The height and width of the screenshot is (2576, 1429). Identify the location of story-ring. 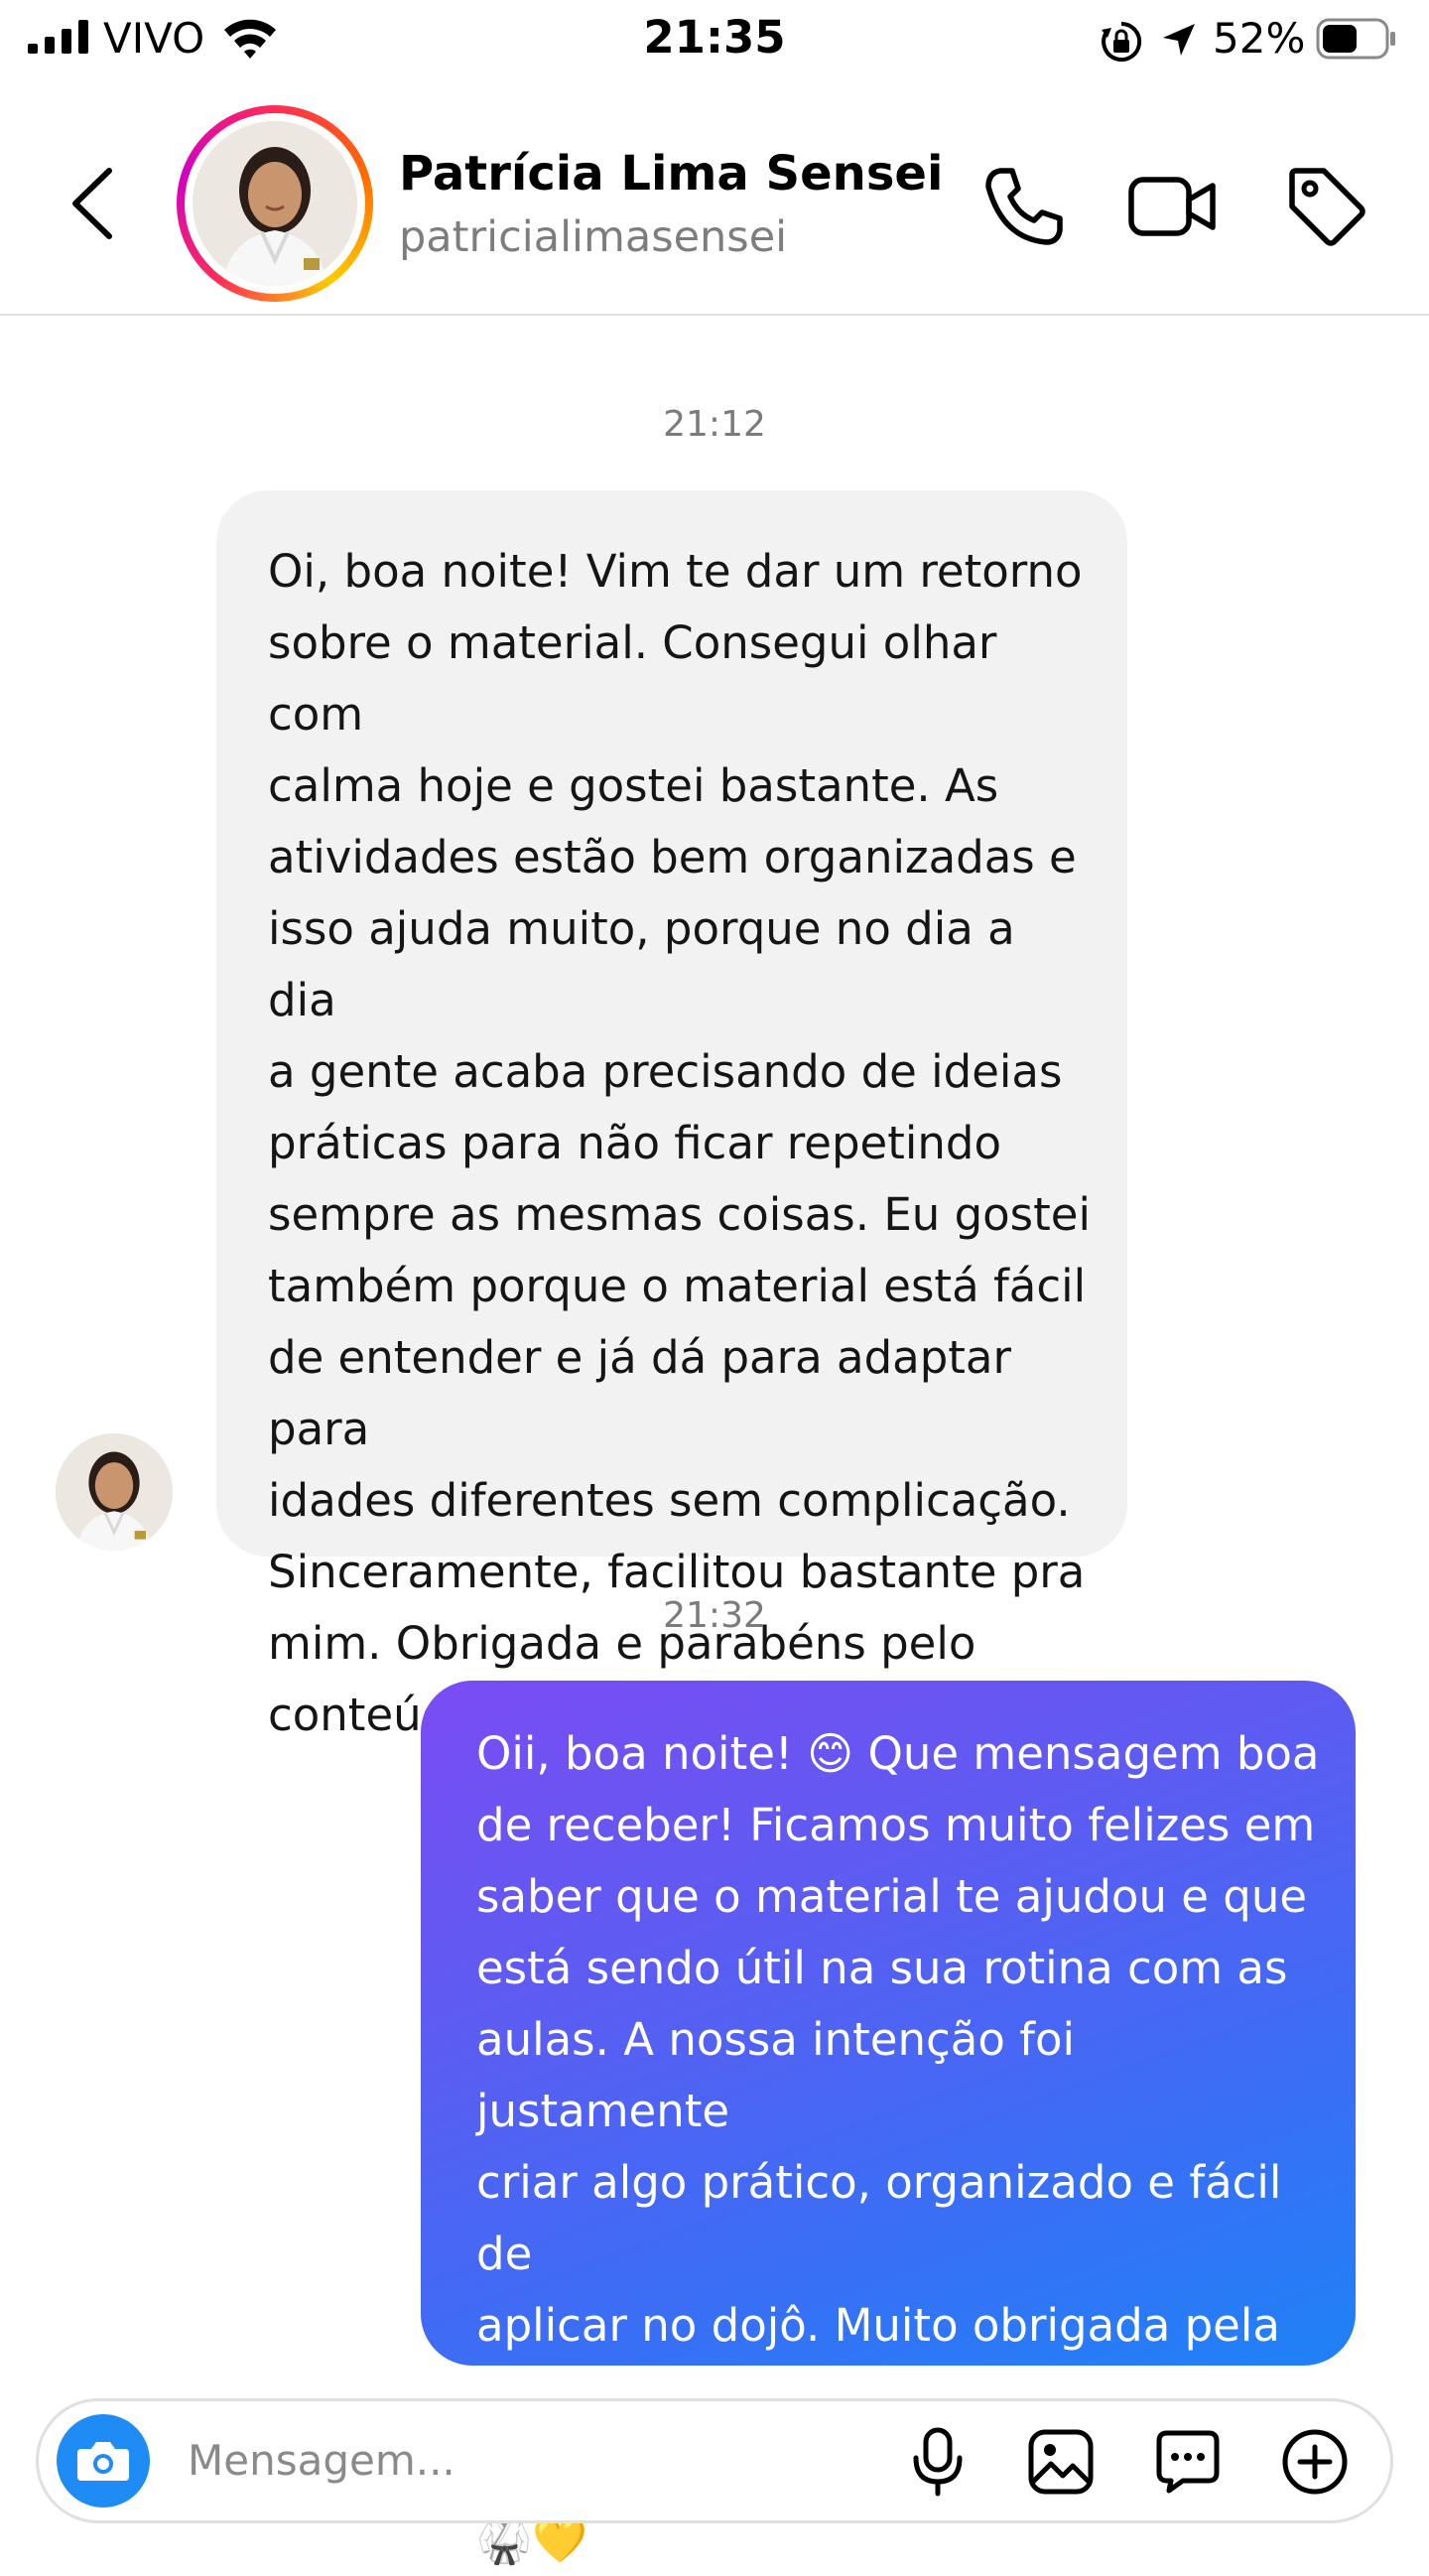
(275, 203).